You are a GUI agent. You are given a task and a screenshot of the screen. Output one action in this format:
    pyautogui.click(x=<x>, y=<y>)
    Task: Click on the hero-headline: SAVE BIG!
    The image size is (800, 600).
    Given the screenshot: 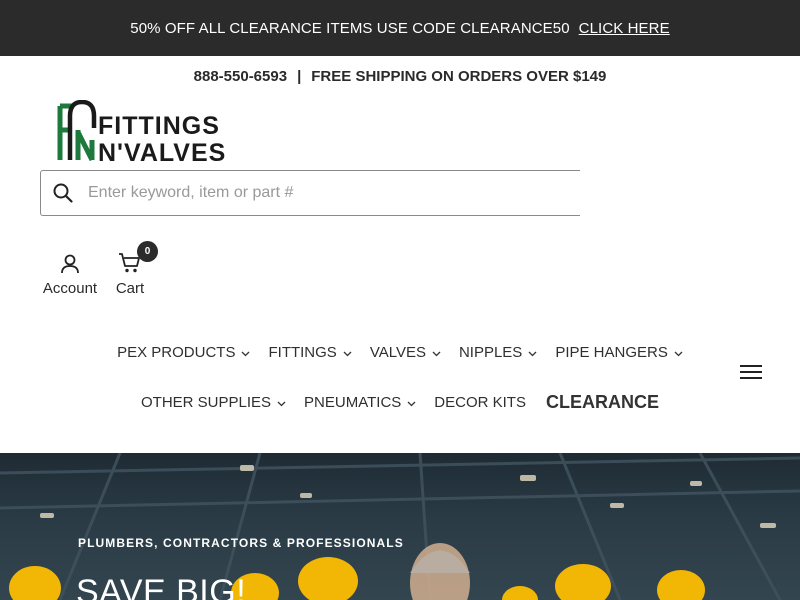 What is the action you would take?
    pyautogui.click(x=161, y=586)
    